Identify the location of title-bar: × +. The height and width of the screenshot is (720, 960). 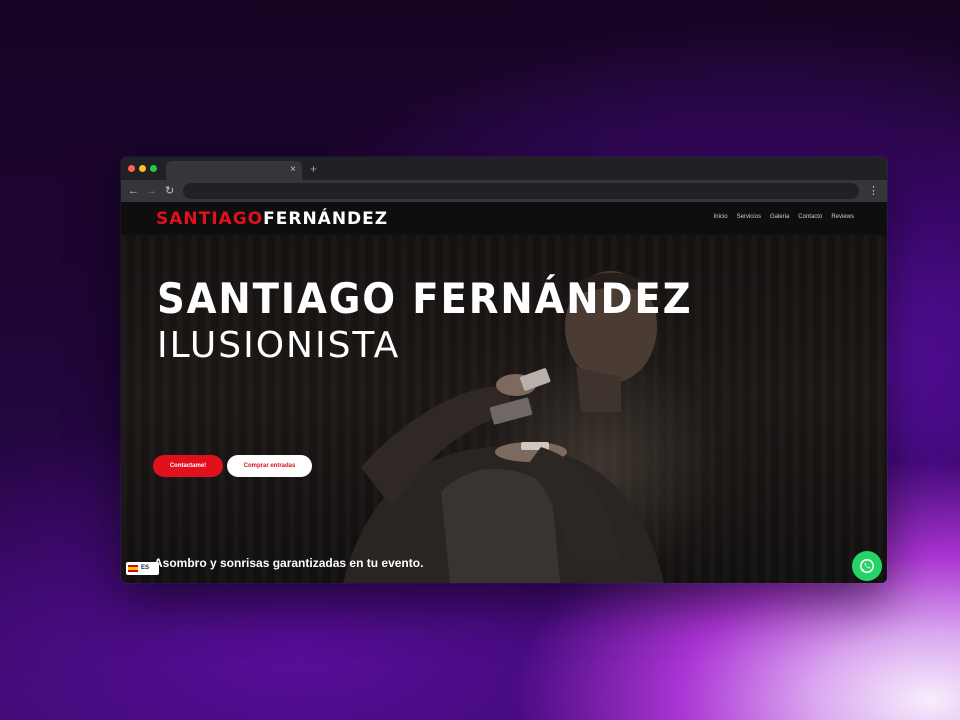
(504, 168).